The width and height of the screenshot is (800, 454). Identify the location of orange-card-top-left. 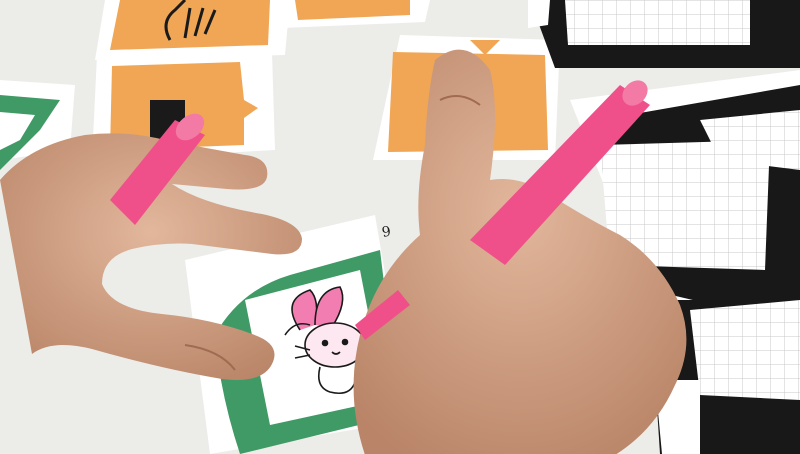
(192, 30).